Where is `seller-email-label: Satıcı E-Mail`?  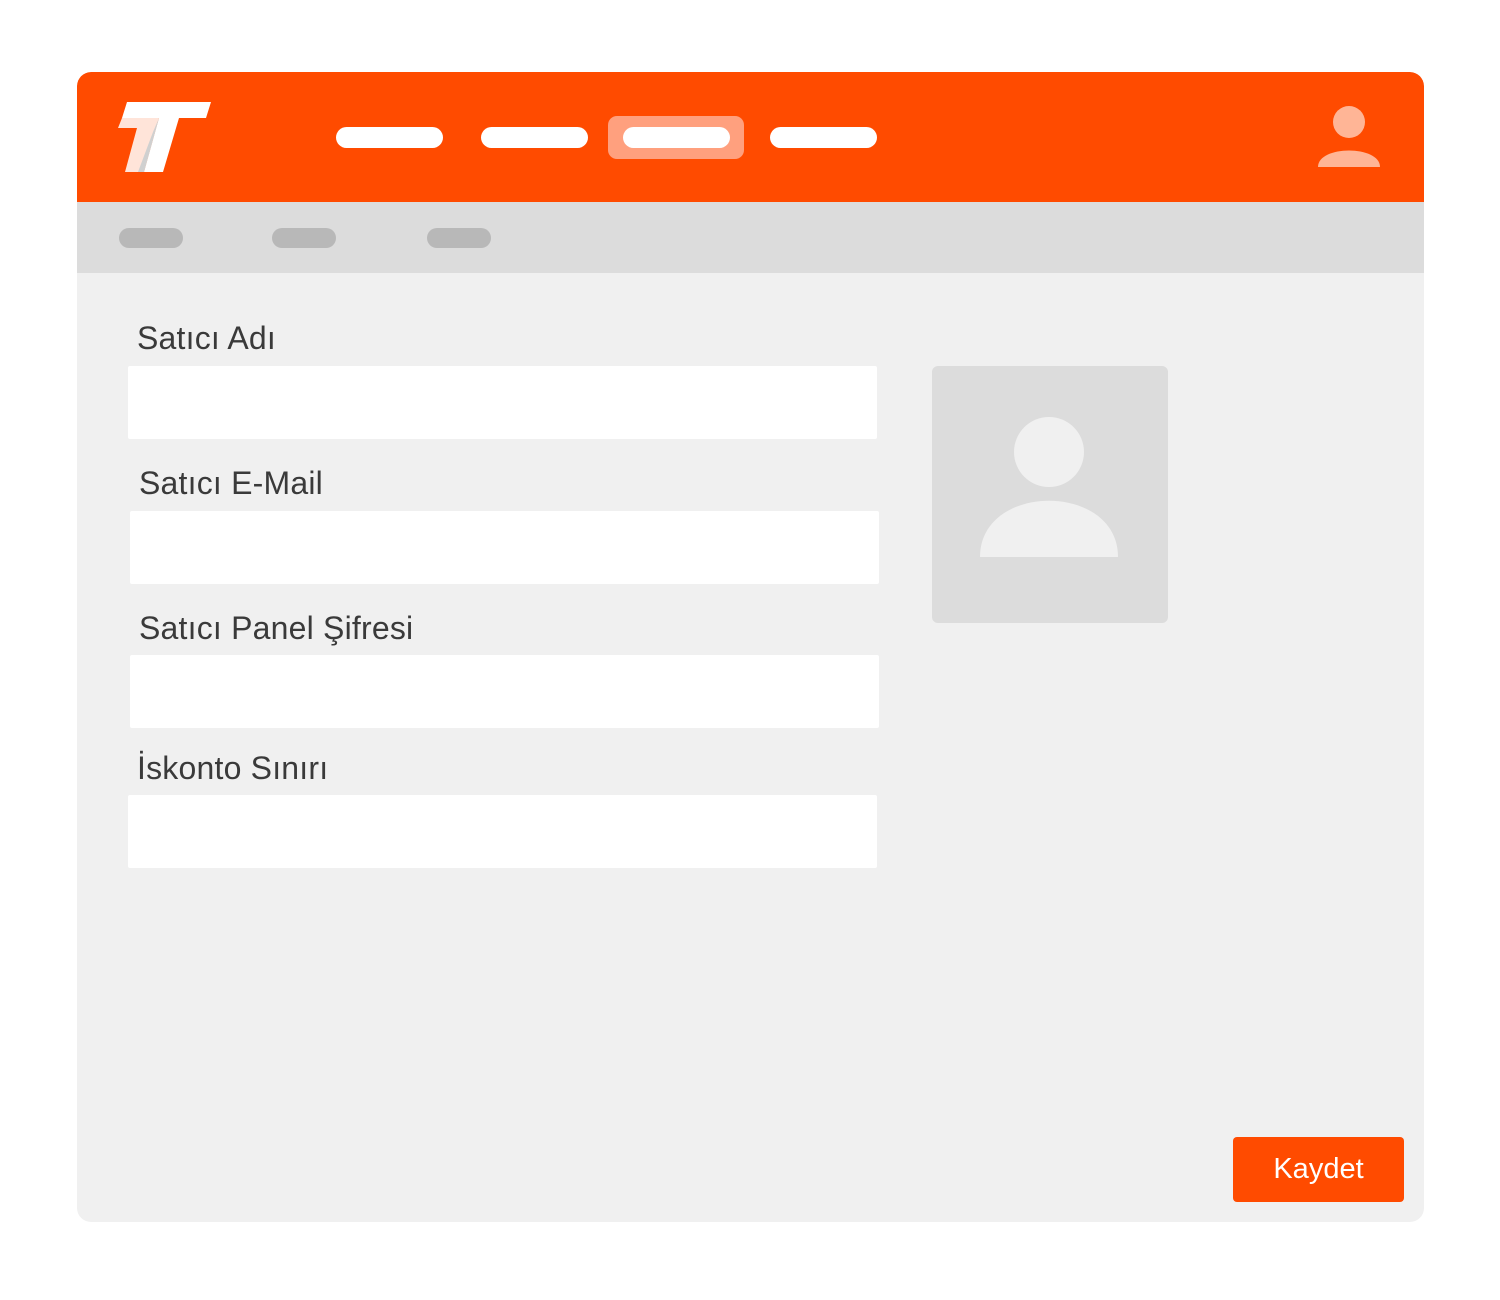
seller-email-label: Satıcı E-Mail is located at coordinates (231, 483).